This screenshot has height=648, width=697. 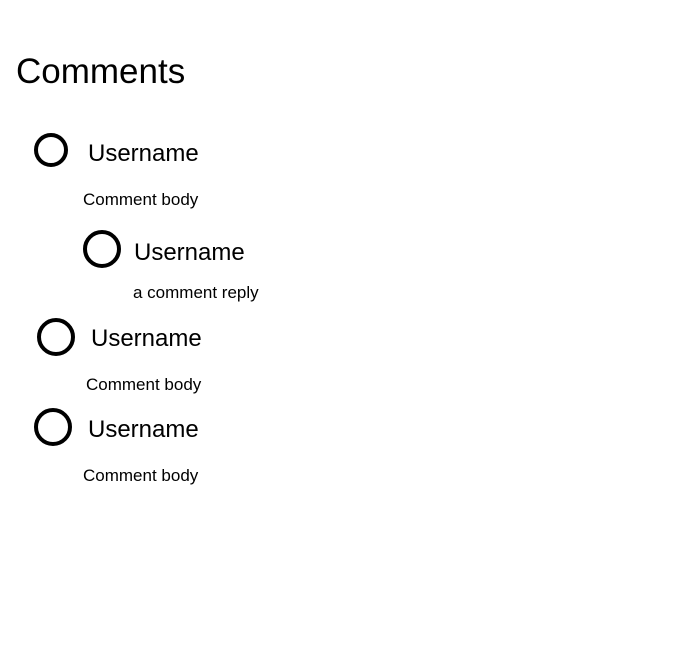 What do you see at coordinates (189, 253) in the screenshot?
I see `reply-username: Username` at bounding box center [189, 253].